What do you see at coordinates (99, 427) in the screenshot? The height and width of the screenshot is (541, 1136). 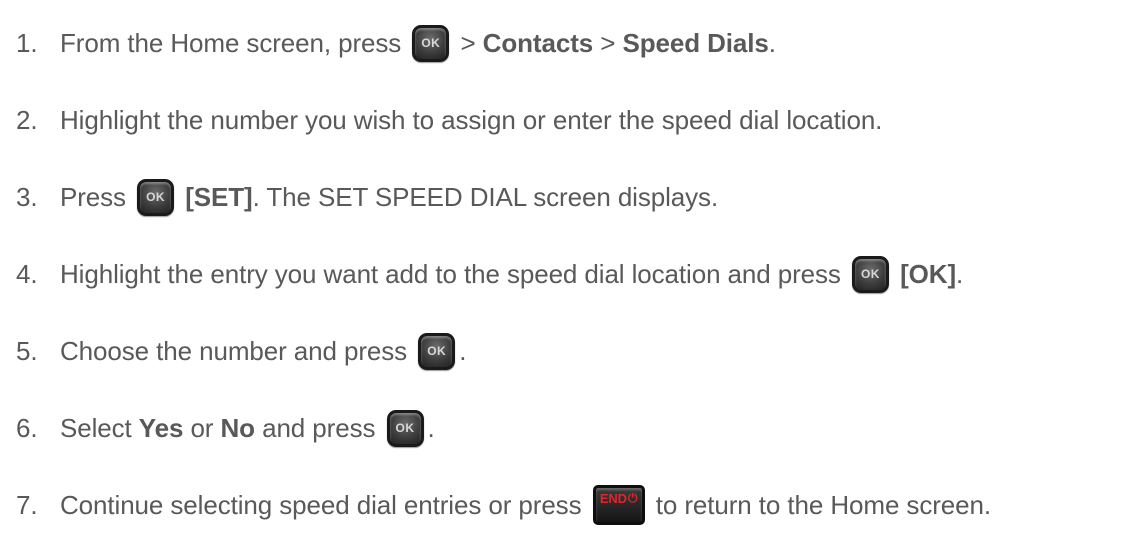 I see `step-text: Select` at bounding box center [99, 427].